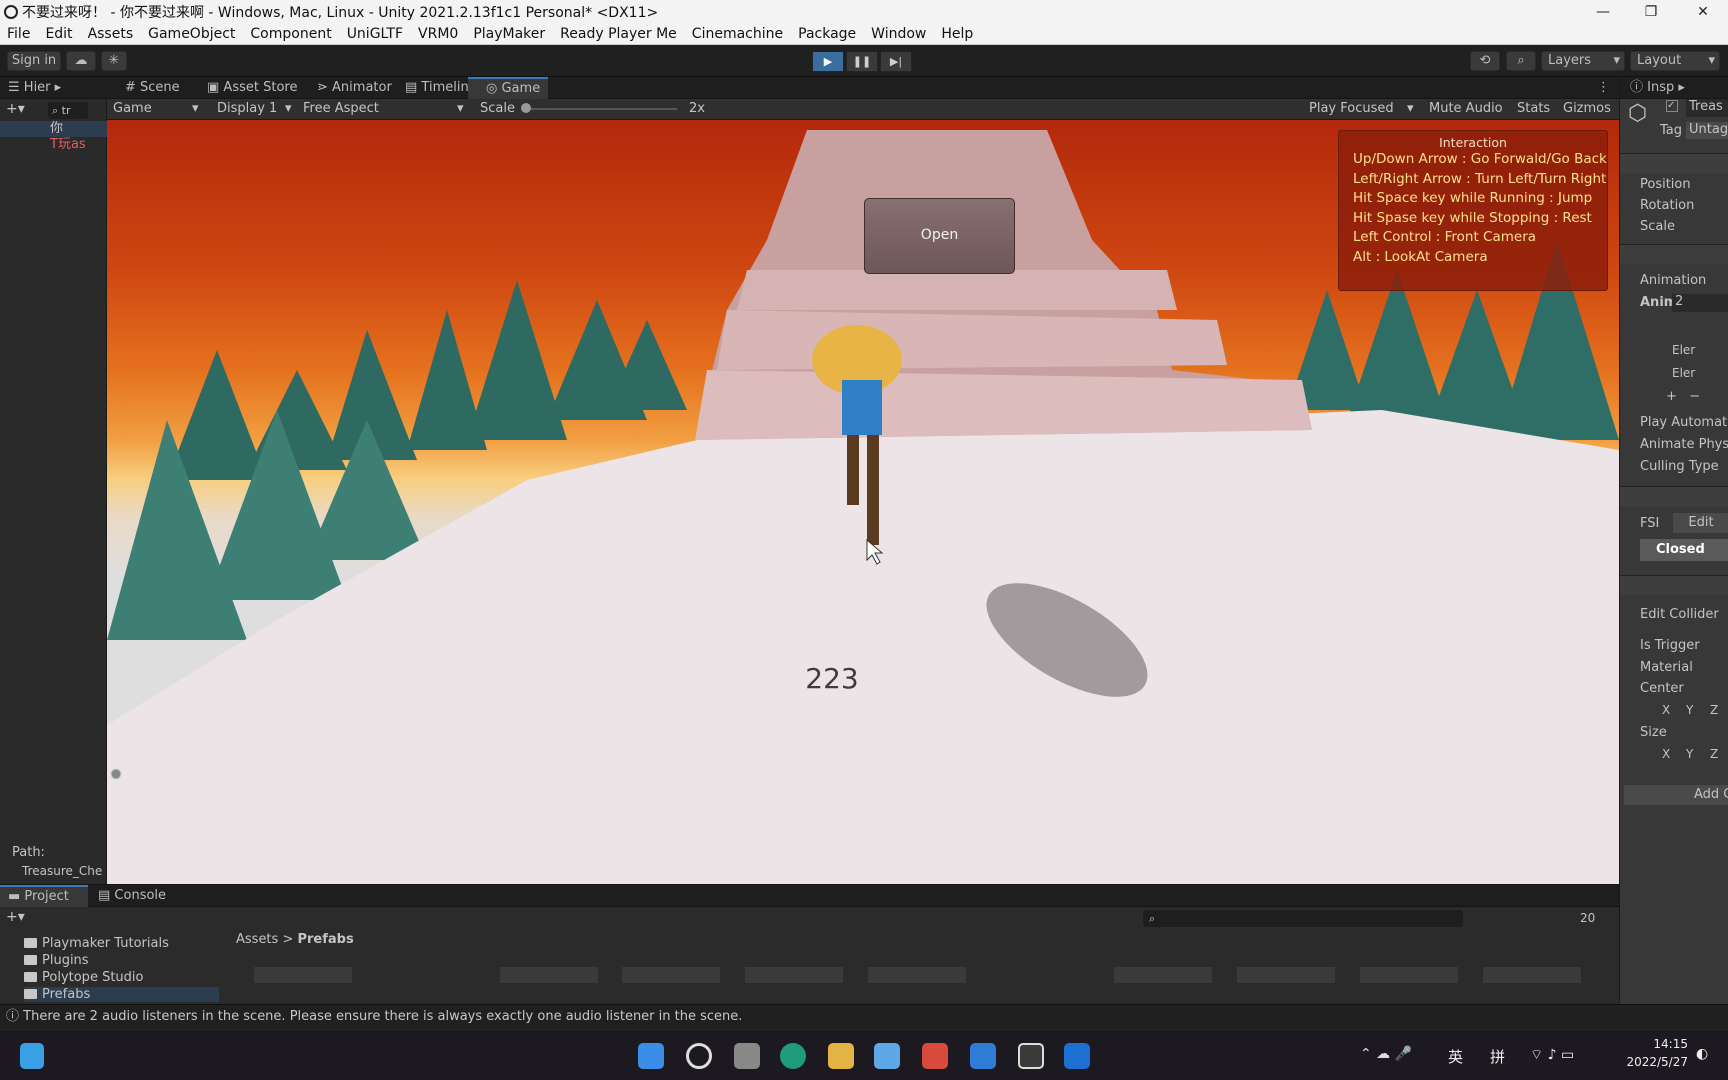  What do you see at coordinates (1552, 1055) in the screenshot?
I see `system-status-icons: ⌔ ♪ ▭` at bounding box center [1552, 1055].